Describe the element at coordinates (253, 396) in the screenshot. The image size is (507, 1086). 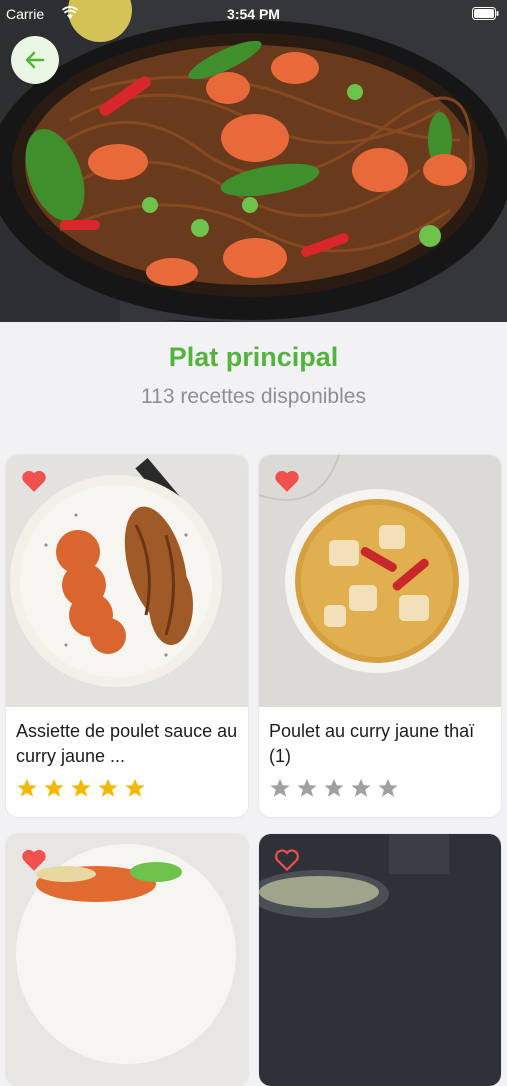
I see `recipe-count: 113 recettes disponibles` at that location.